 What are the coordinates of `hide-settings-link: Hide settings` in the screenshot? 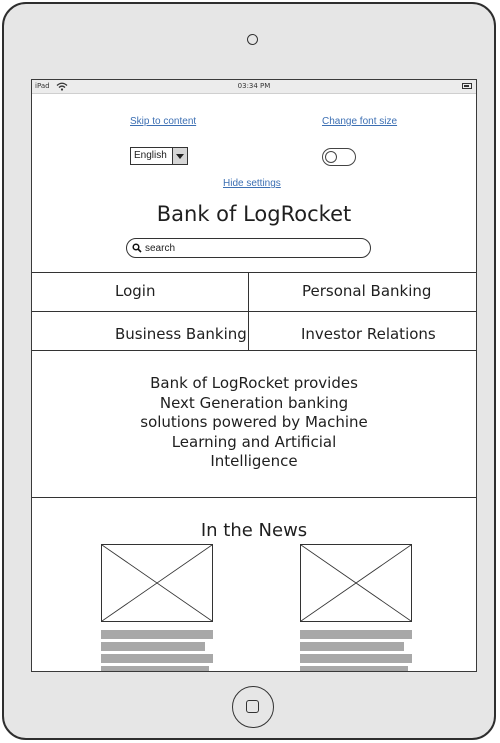 It's located at (252, 183).